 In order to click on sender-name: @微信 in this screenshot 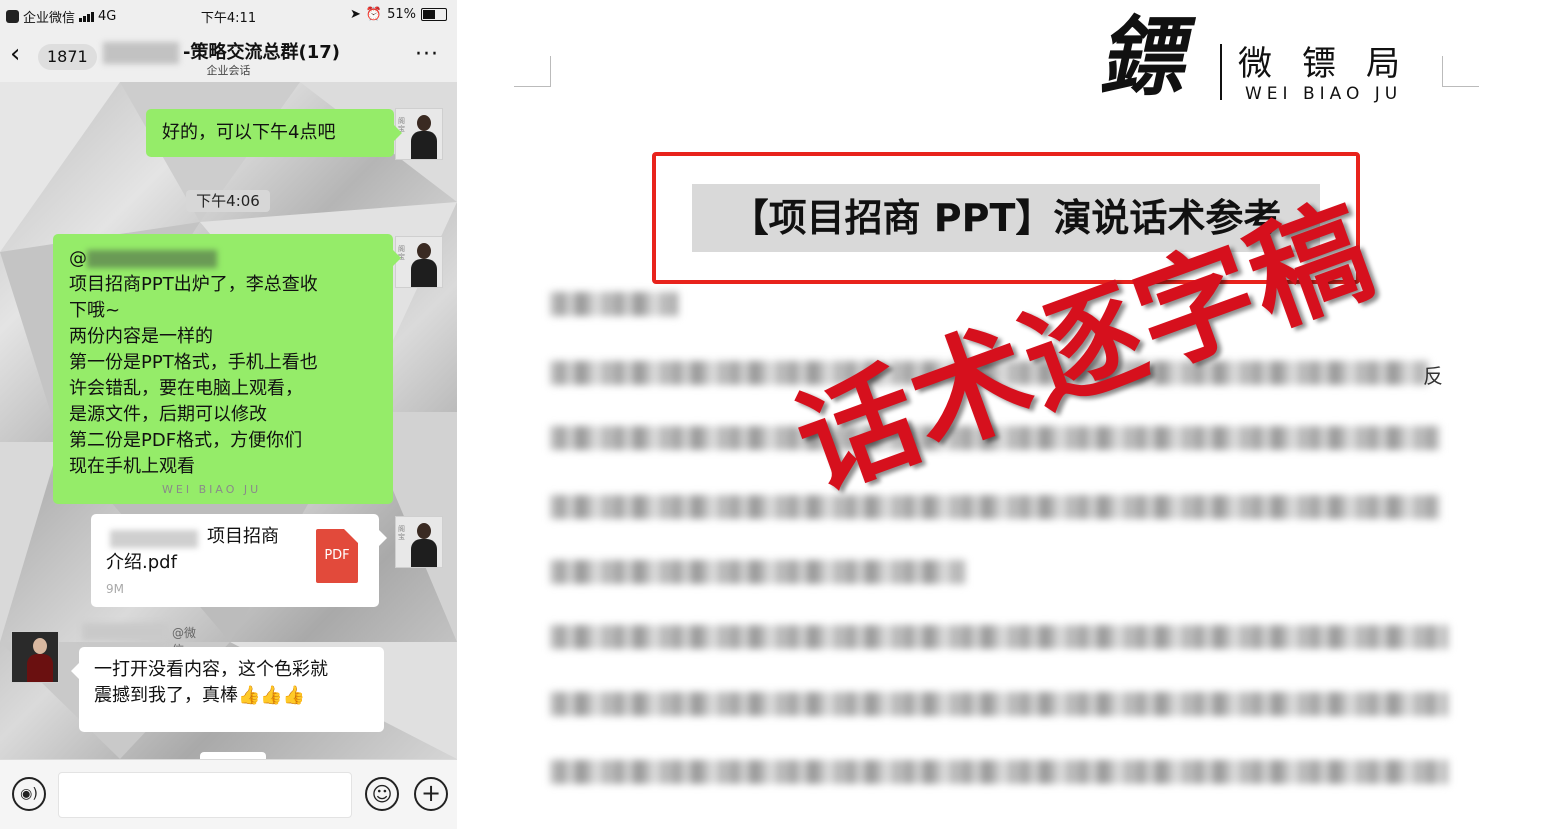, I will do `click(142, 640)`.